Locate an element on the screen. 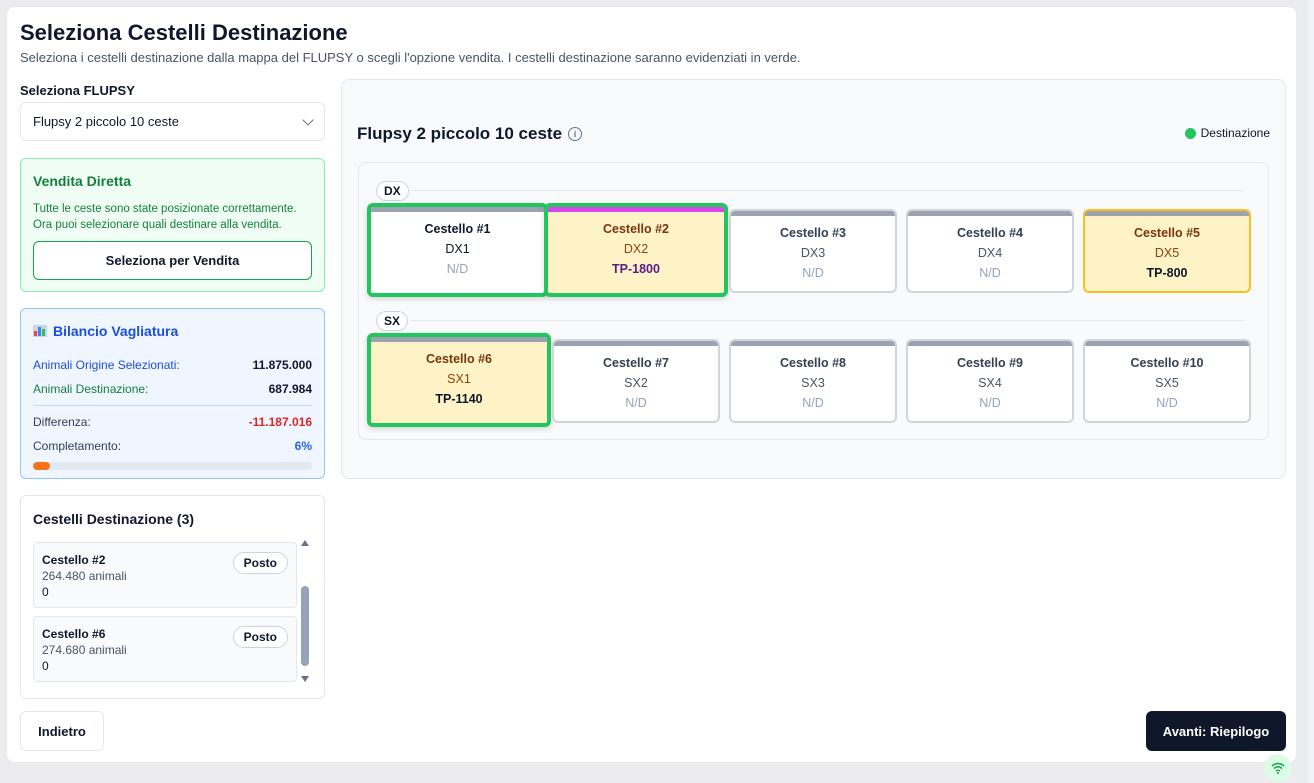  basket-cell-6: Cestello #6 SX1 TP-1140 is located at coordinates (459, 380).